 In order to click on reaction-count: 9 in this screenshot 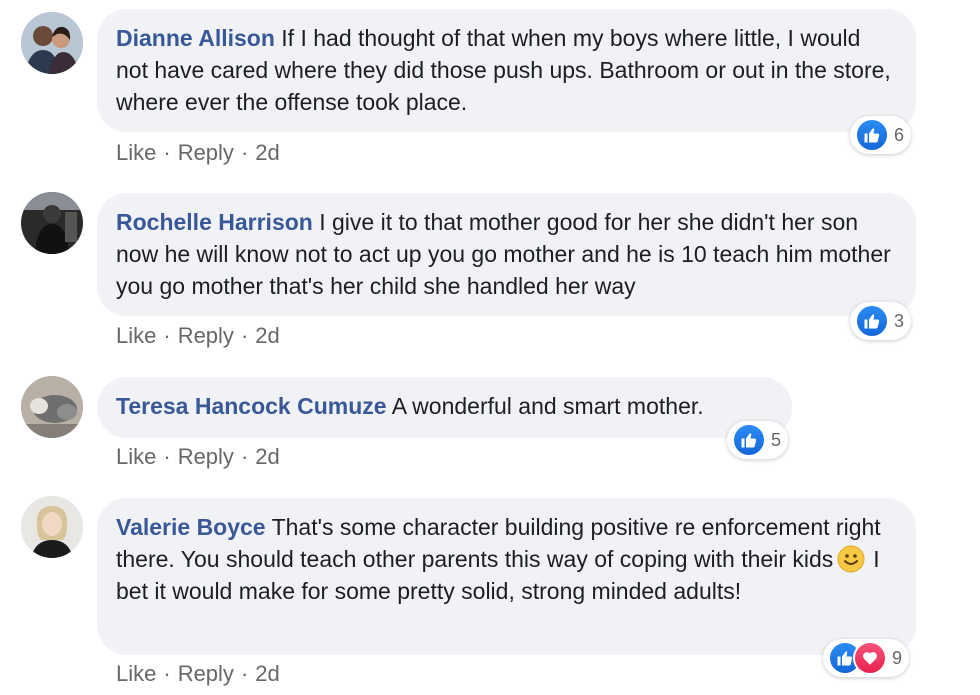, I will do `click(897, 657)`.